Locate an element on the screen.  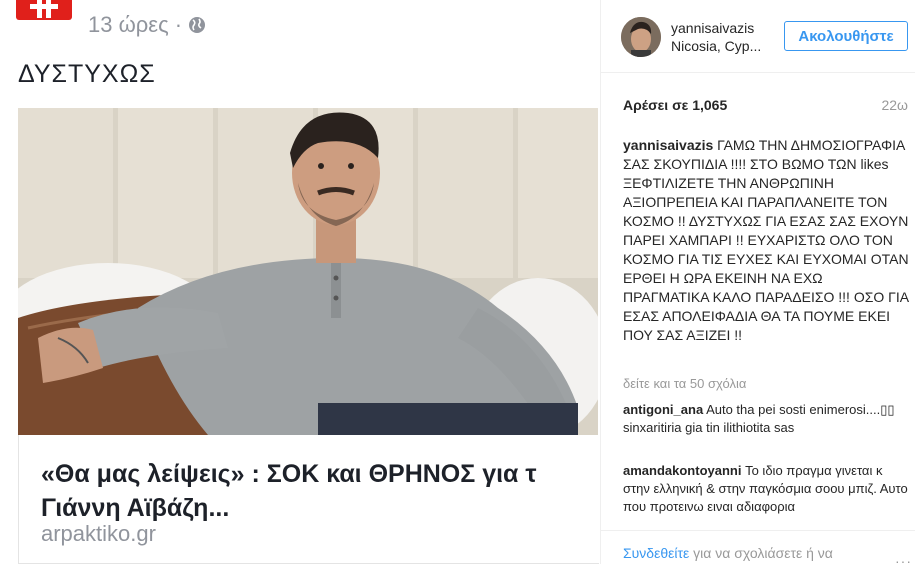
post-time: 13 ώρες · is located at coordinates (135, 25).